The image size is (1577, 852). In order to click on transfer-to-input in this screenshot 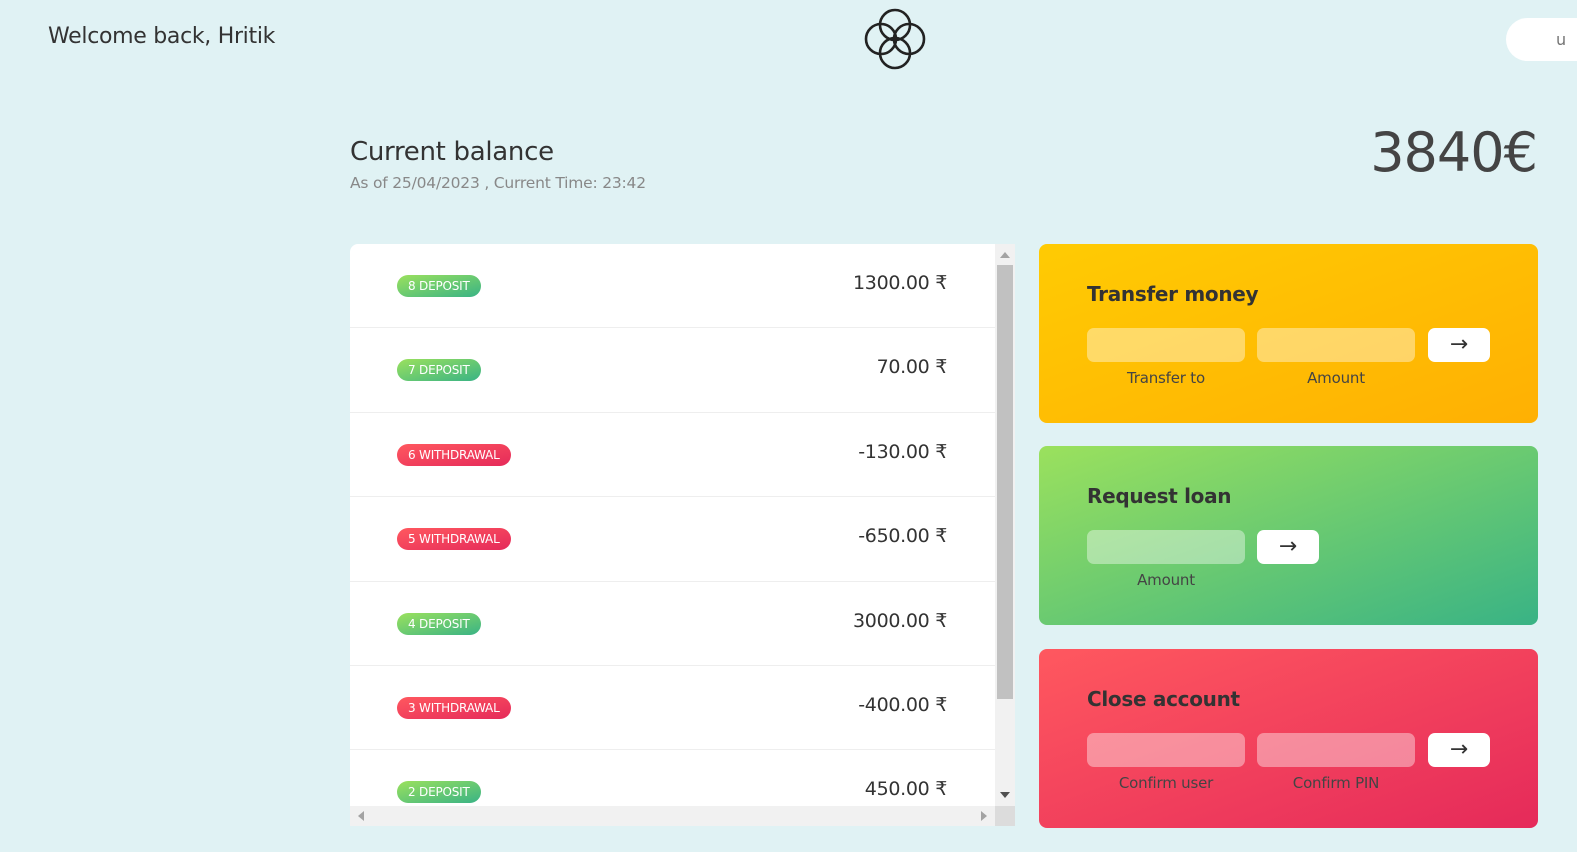, I will do `click(1166, 345)`.